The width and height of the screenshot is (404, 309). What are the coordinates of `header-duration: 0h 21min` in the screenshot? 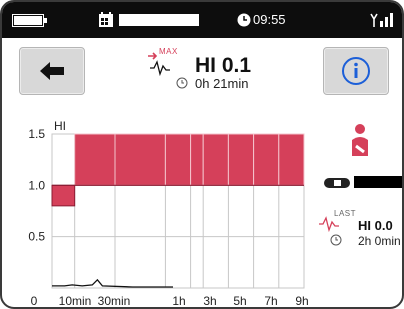 It's located at (222, 83).